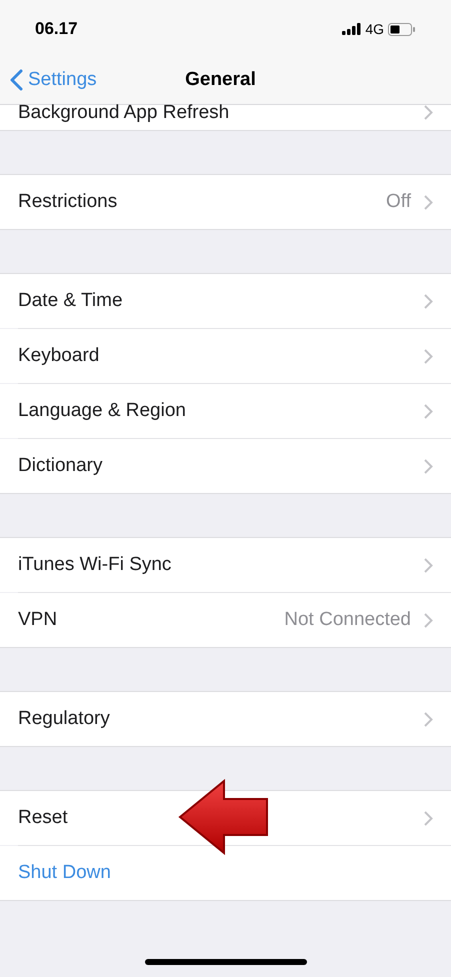 This screenshot has height=977, width=451. Describe the element at coordinates (38, 620) in the screenshot. I see `row-label: VPN` at that location.